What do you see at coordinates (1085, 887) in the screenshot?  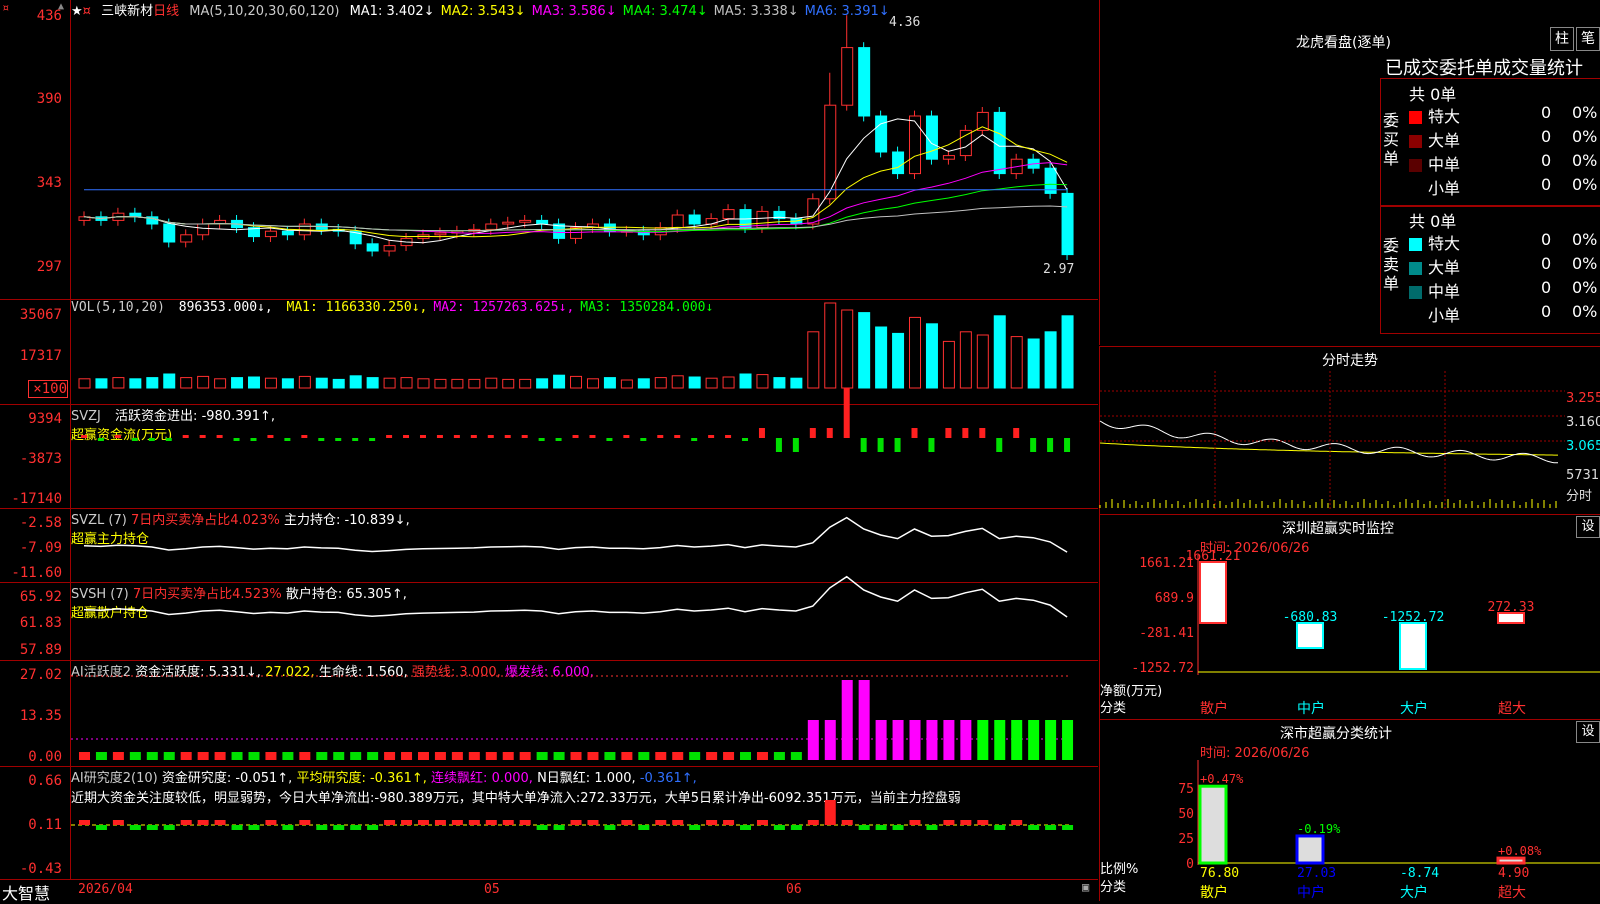 I see `lock-icon: ▣` at bounding box center [1085, 887].